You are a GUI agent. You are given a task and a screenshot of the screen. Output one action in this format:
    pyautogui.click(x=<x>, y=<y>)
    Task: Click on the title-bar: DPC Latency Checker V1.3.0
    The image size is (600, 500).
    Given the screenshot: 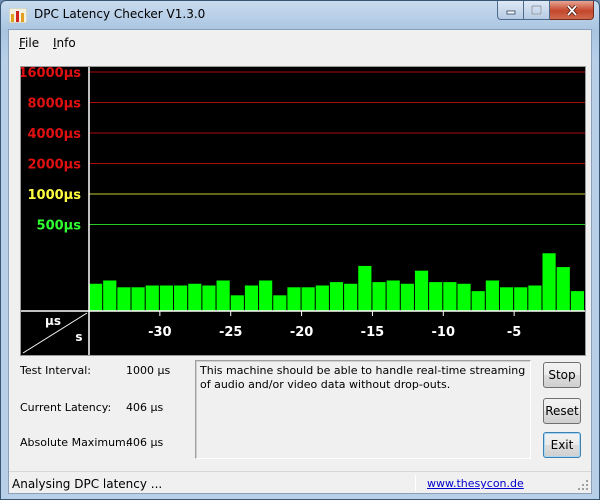 What is the action you would take?
    pyautogui.click(x=300, y=15)
    